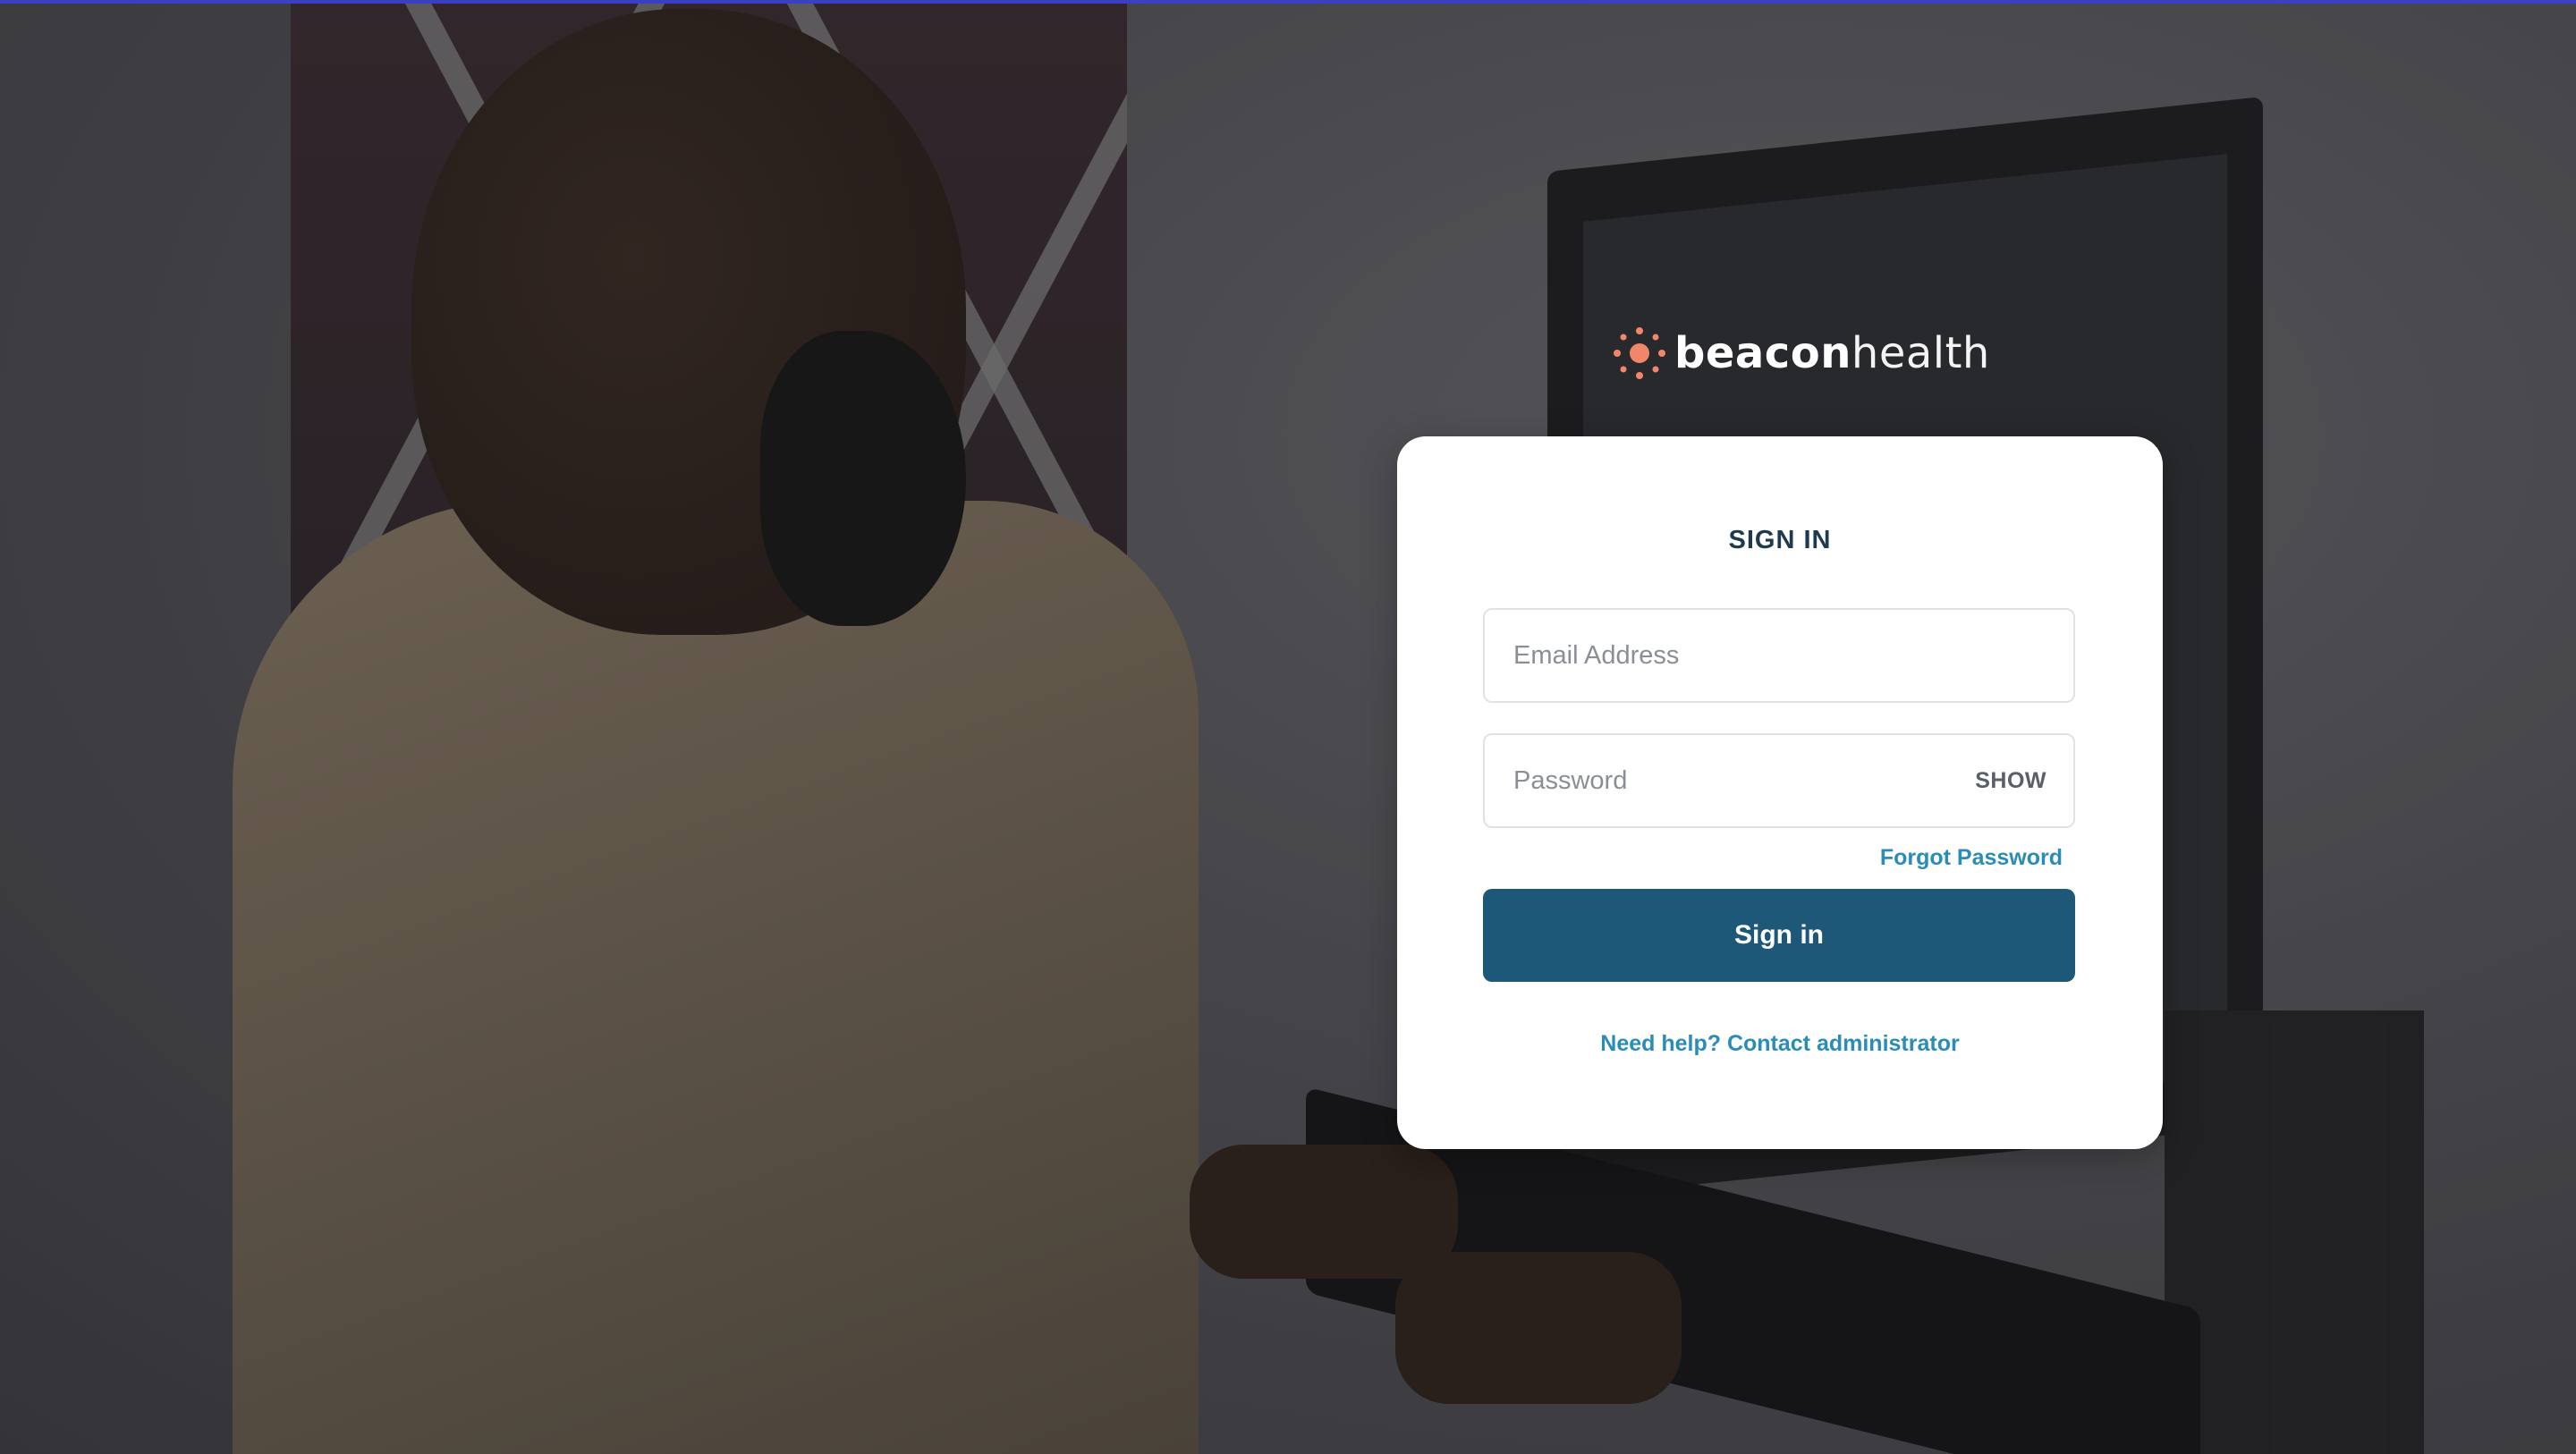  Describe the element at coordinates (1780, 1044) in the screenshot. I see `contact-admin-link: Need help? Contact administrator` at that location.